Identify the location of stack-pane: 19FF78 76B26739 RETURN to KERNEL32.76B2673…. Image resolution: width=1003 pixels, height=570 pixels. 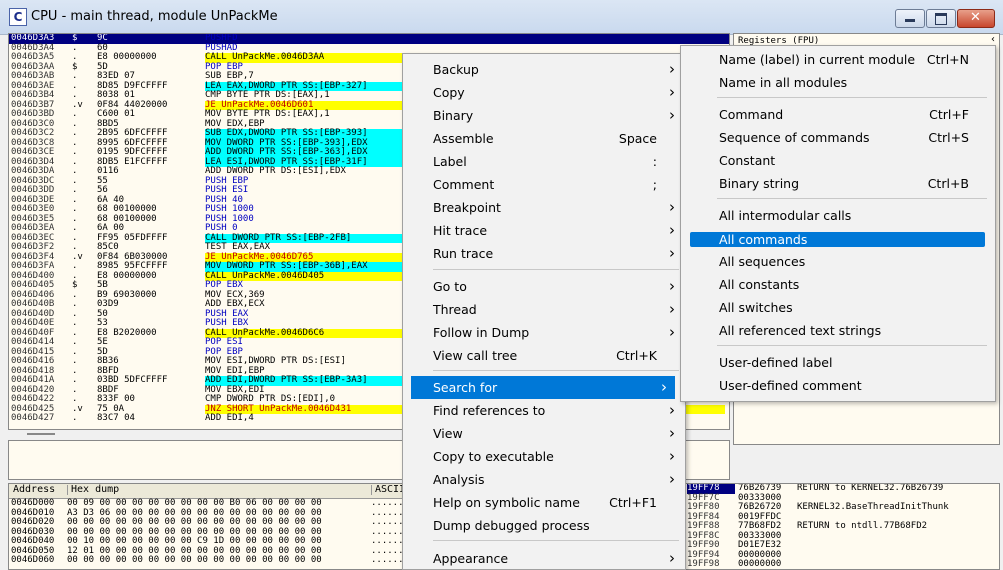
(842, 526).